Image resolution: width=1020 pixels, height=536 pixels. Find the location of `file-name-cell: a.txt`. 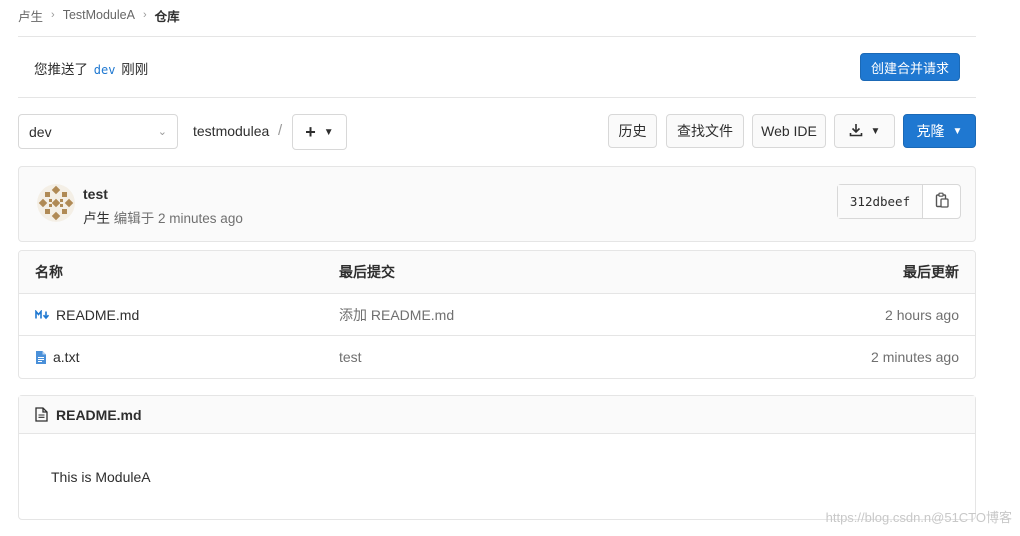

file-name-cell: a.txt is located at coordinates (57, 357).